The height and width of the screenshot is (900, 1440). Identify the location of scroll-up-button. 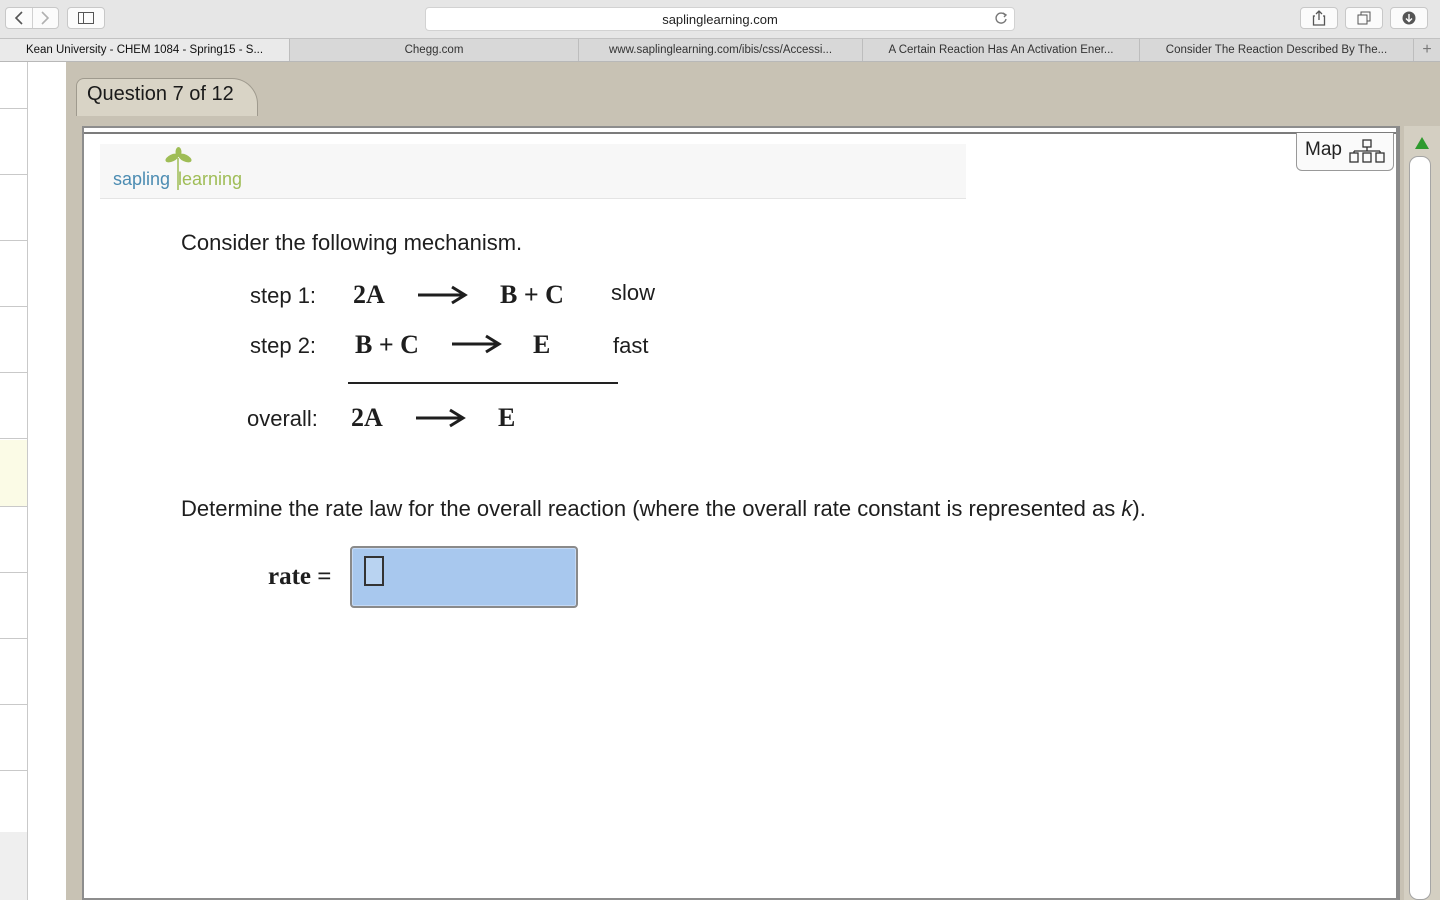
(1422, 143).